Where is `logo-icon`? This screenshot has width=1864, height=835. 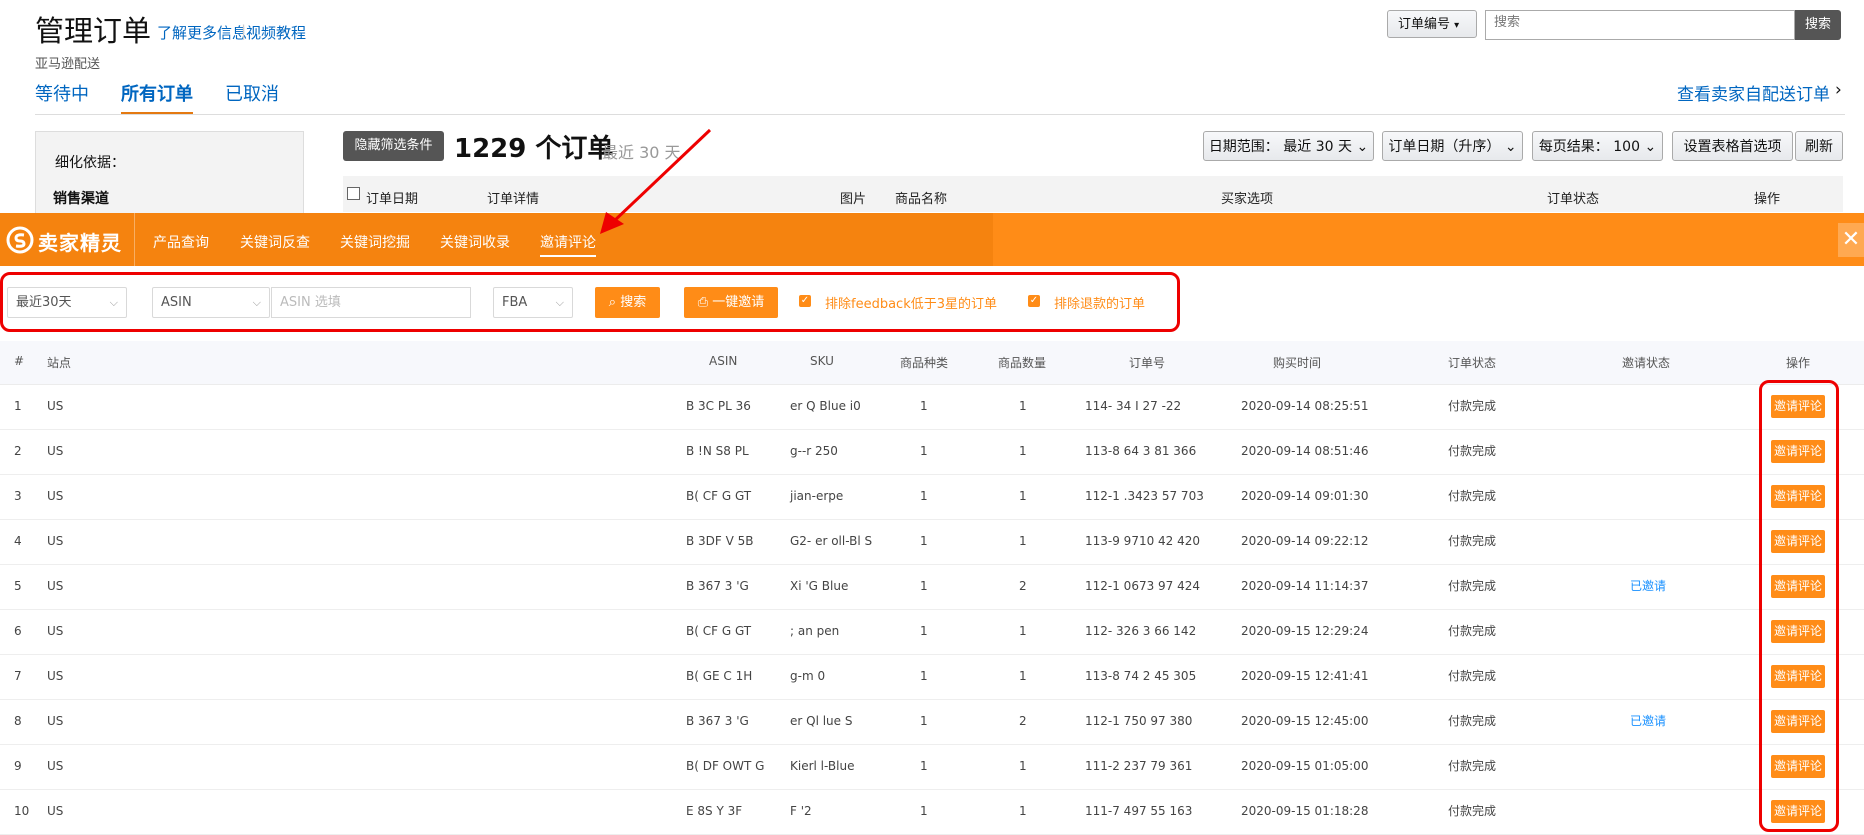
logo-icon is located at coordinates (20, 240).